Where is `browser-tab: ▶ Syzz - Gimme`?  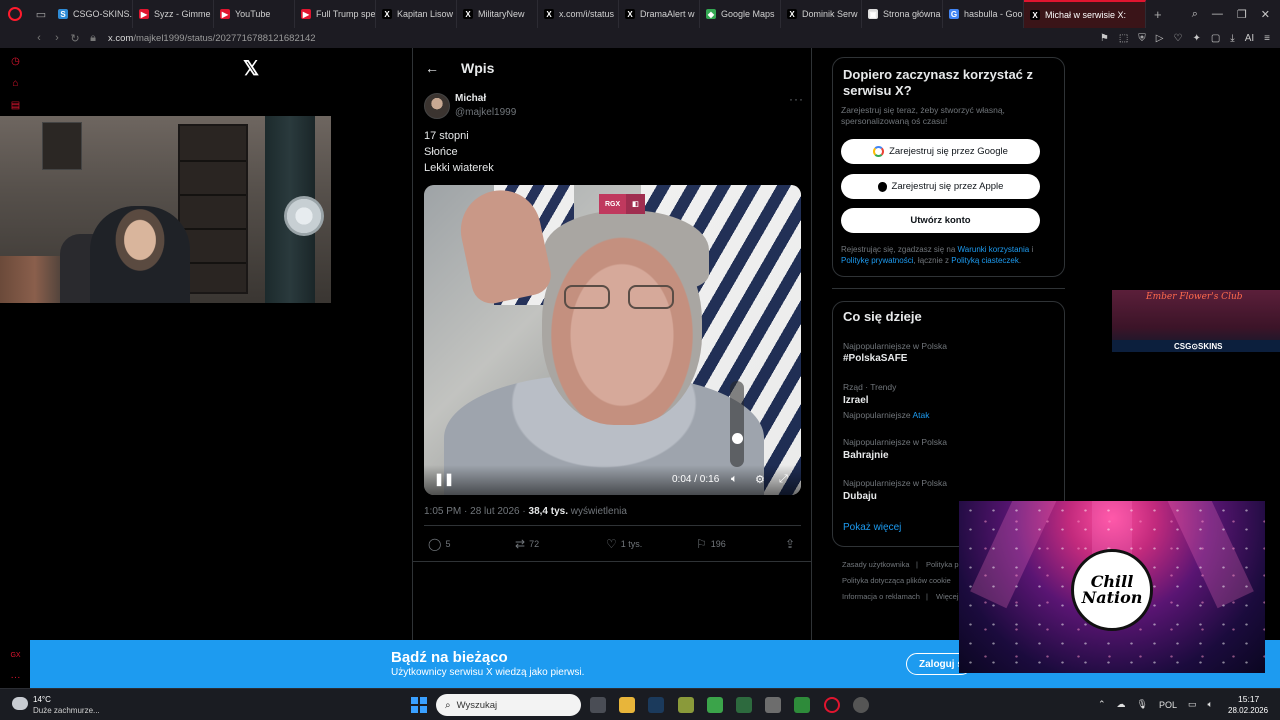
browser-tab: ▶ Syzz - Gimme is located at coordinates (173, 14).